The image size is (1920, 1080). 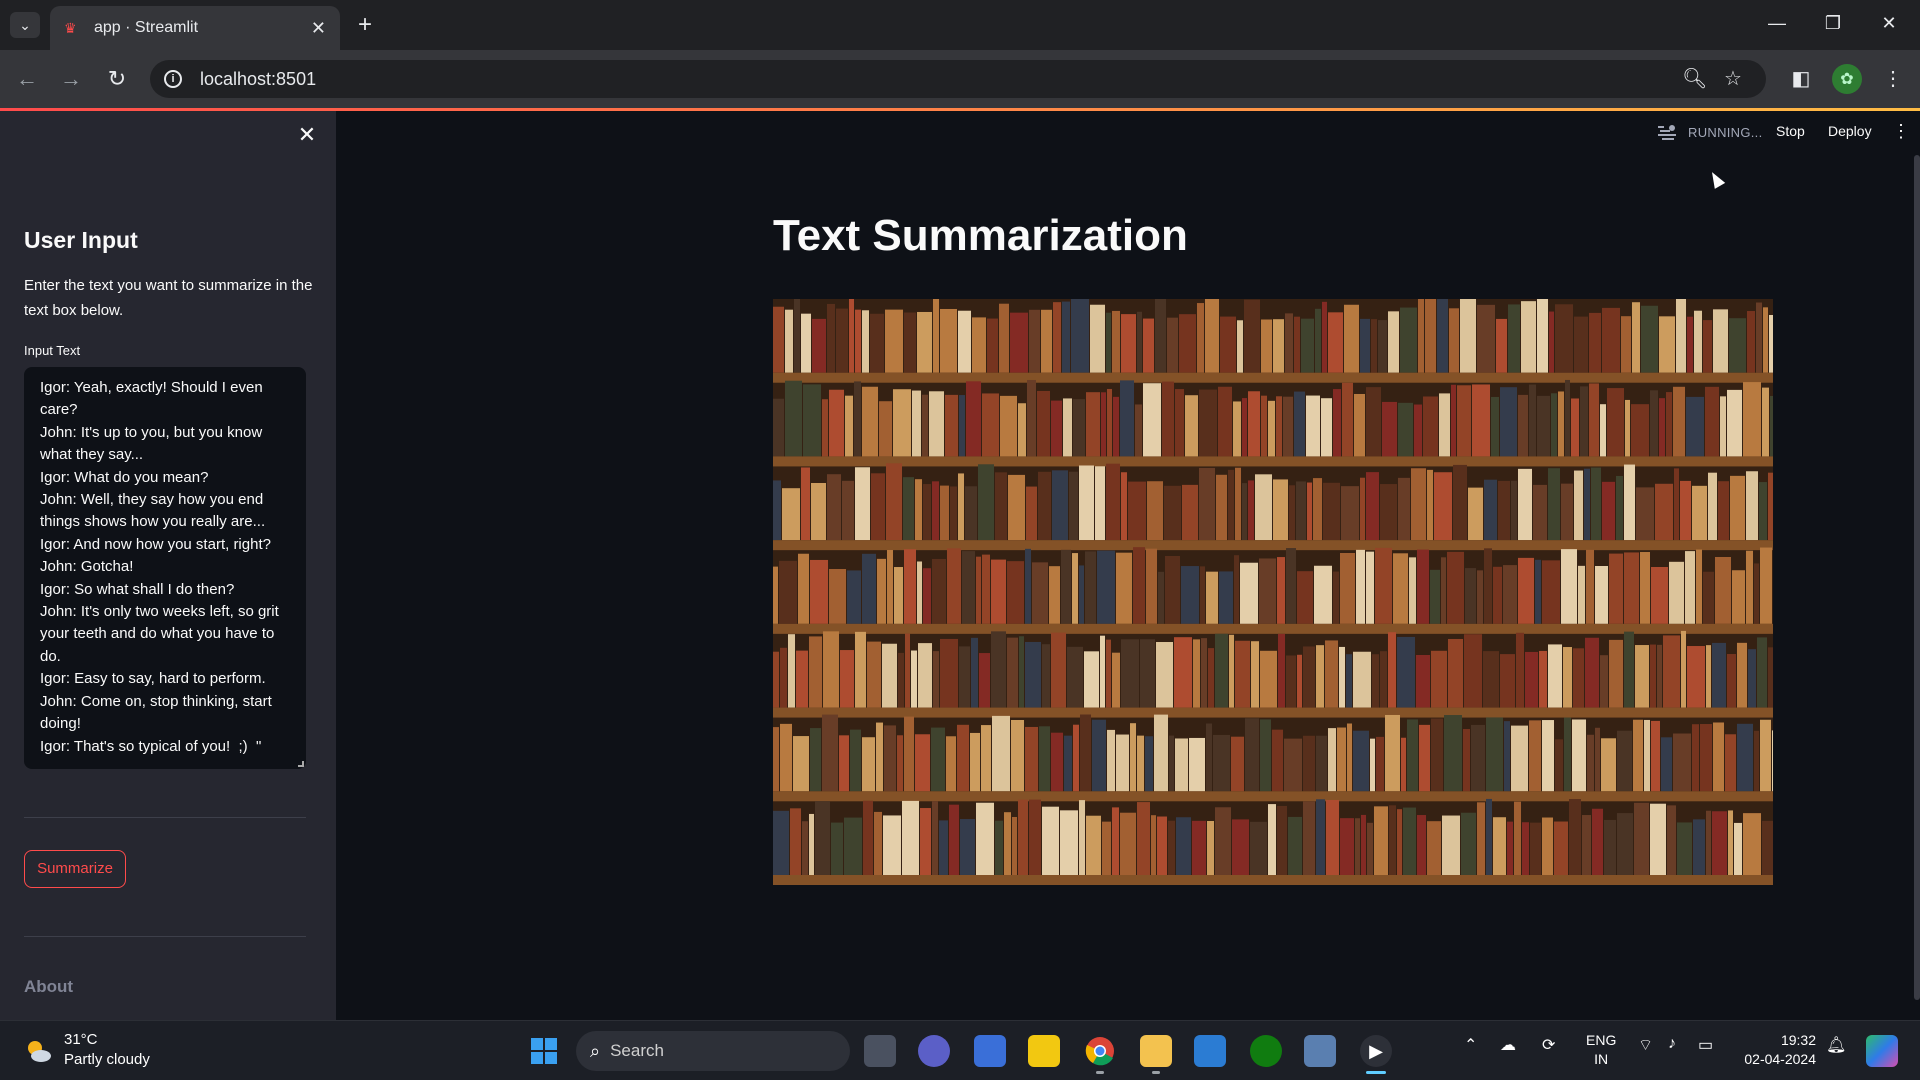 I want to click on text-line: doing!, so click(x=60, y=724).